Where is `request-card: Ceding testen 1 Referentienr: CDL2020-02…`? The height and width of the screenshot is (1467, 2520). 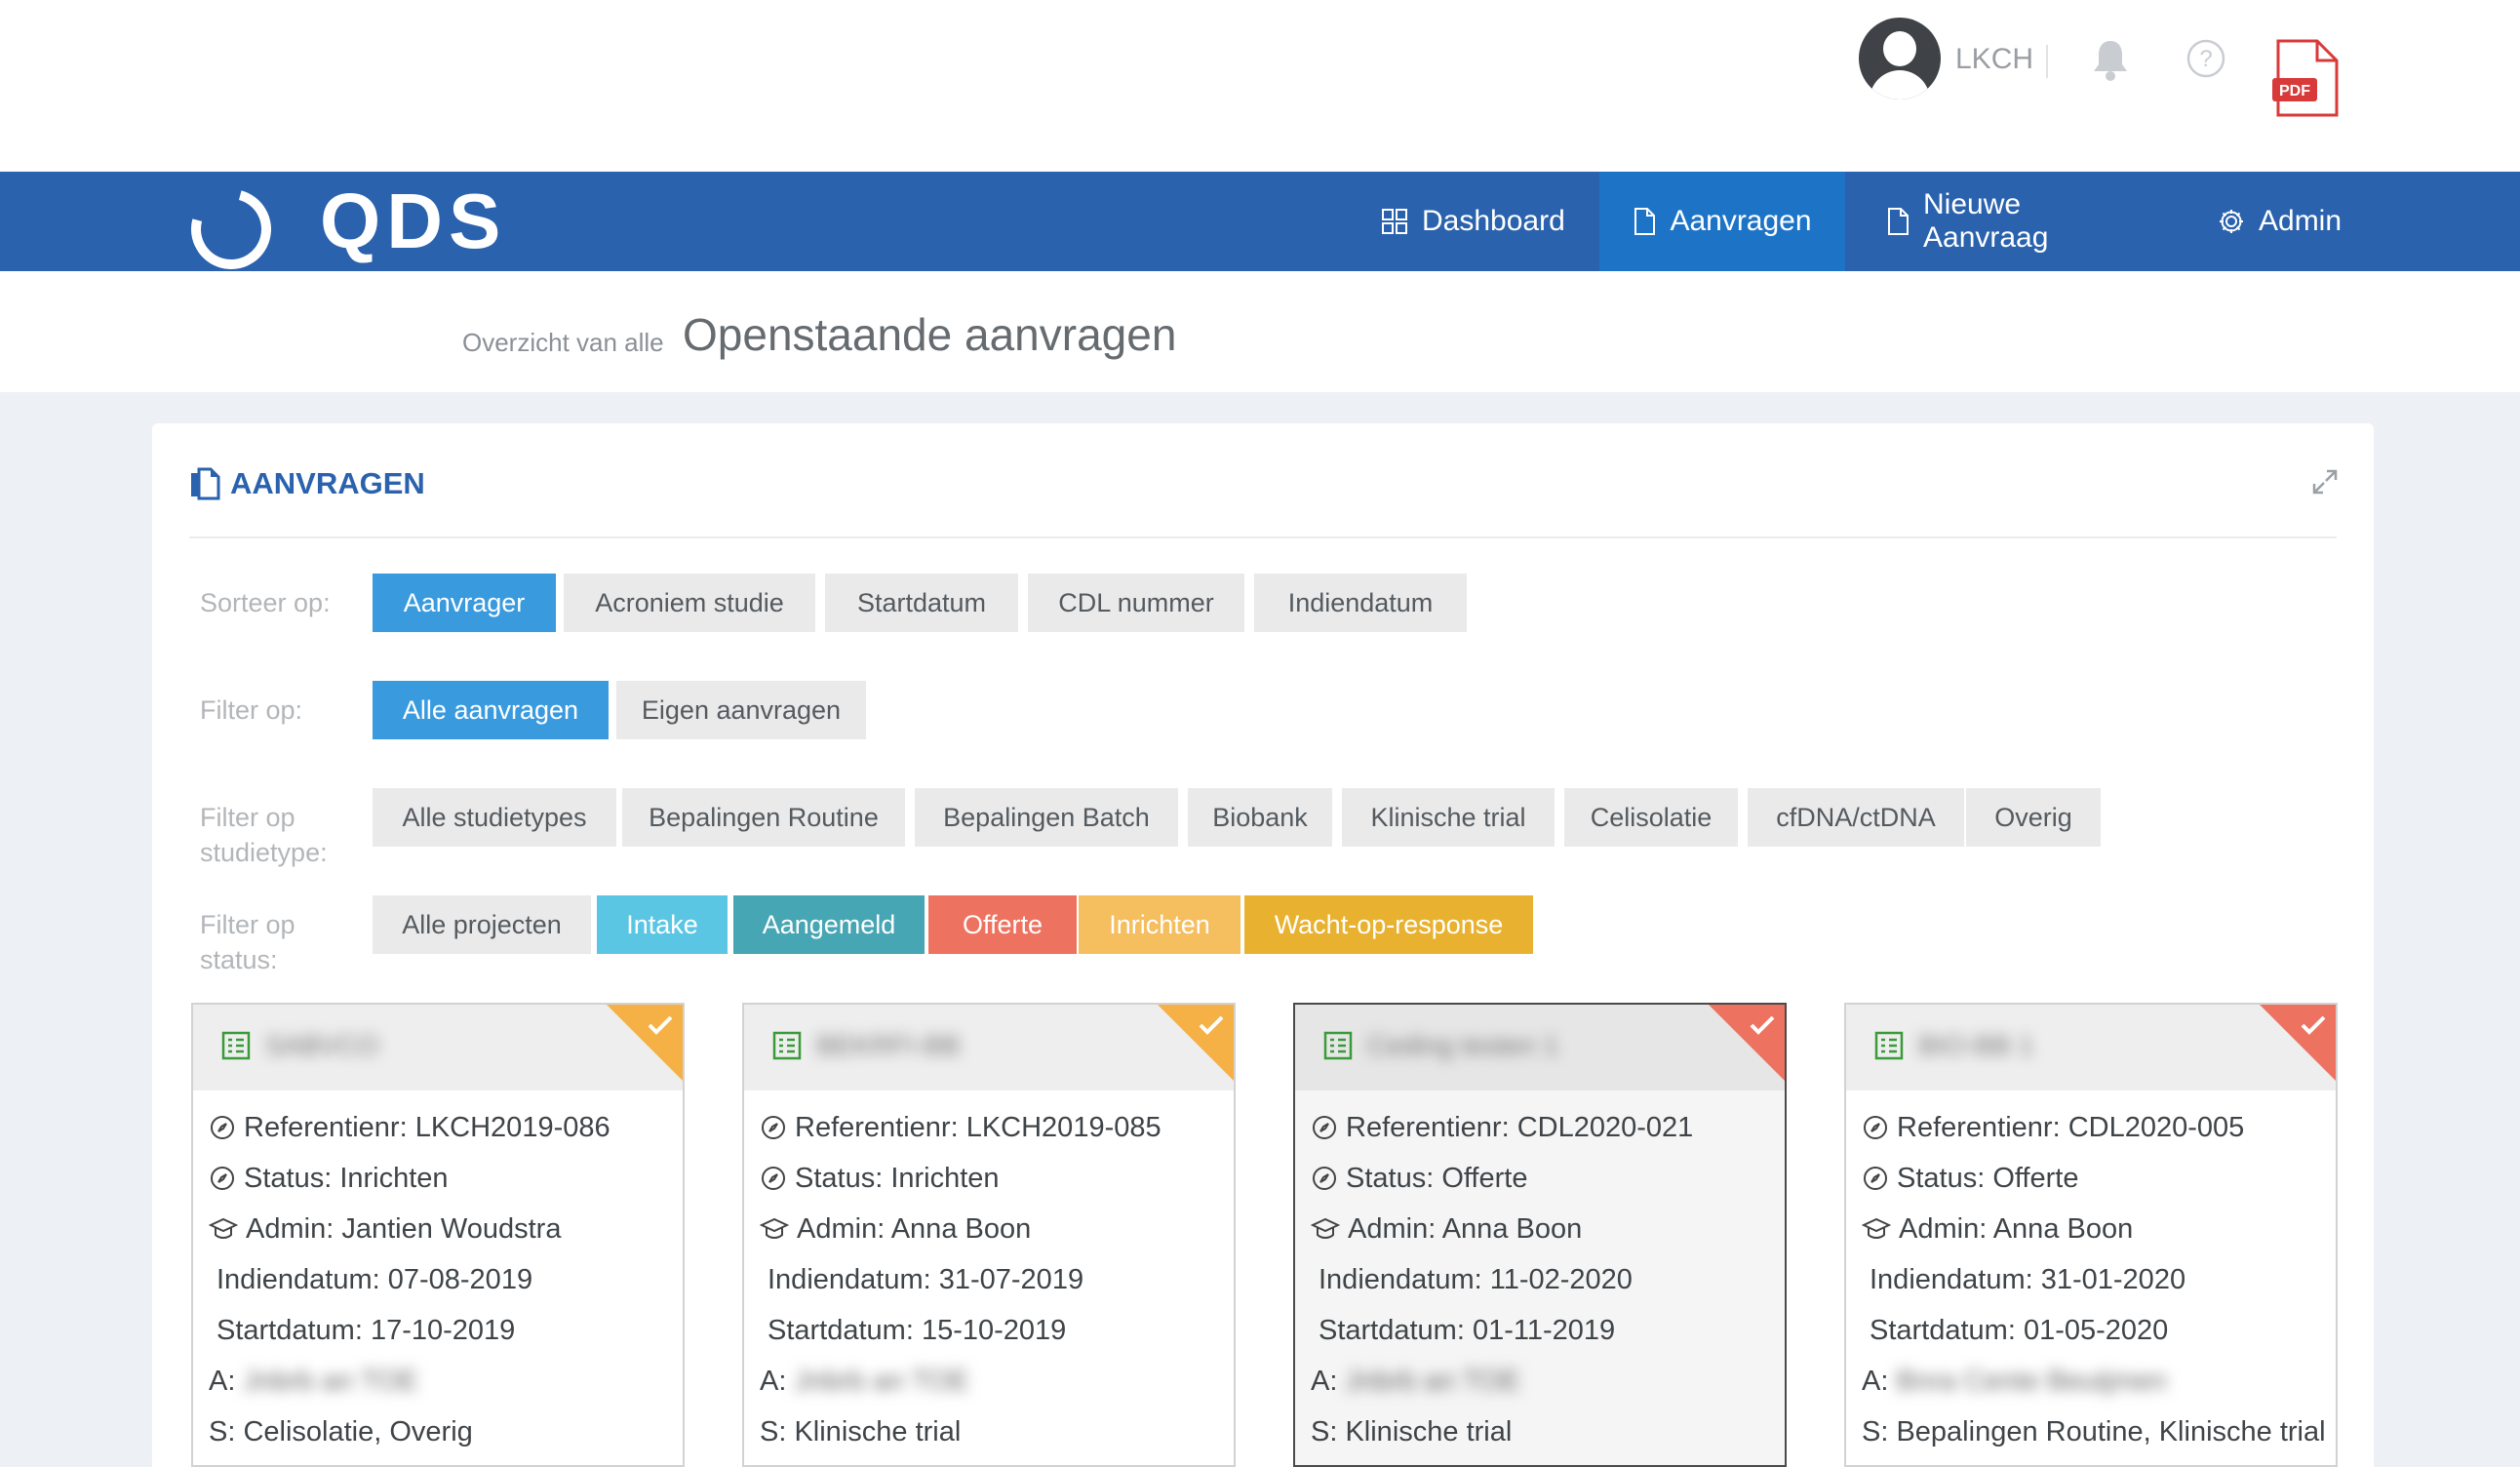
request-card: Ceding testen 1 Referentienr: CDL2020-02… is located at coordinates (1540, 1235).